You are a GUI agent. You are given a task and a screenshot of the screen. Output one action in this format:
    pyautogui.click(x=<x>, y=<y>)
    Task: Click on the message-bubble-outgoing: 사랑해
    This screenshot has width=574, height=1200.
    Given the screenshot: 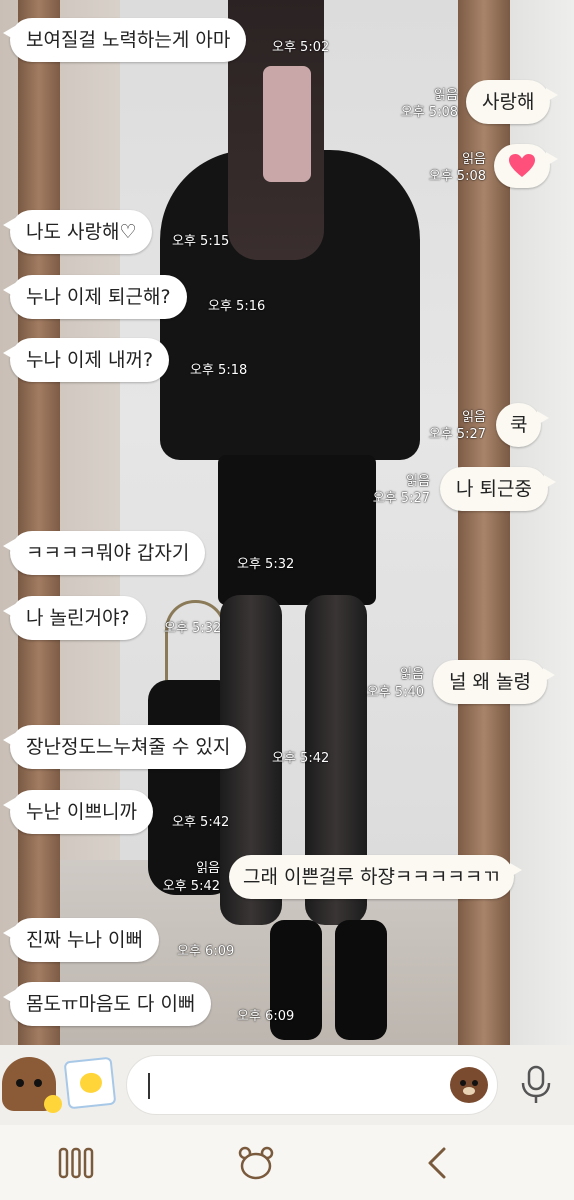 What is the action you would take?
    pyautogui.click(x=512, y=102)
    